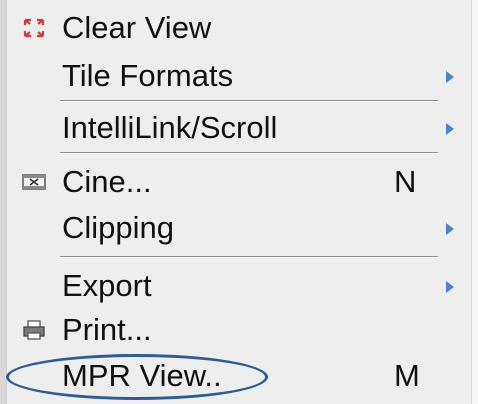 The image size is (478, 404). Describe the element at coordinates (137, 377) in the screenshot. I see `highlight-oval-annotation` at that location.